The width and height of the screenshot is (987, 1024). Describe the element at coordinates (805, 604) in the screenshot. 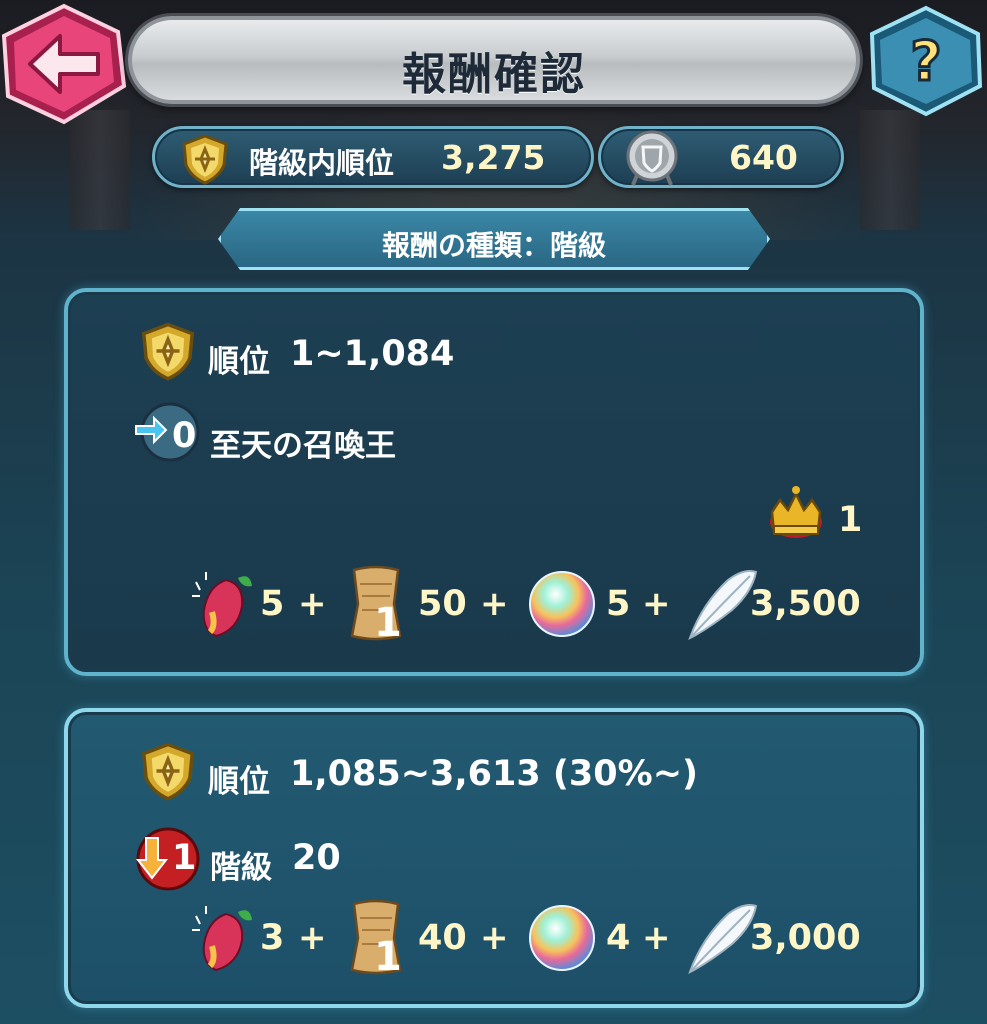

I see `reward-amount: 3,500` at that location.